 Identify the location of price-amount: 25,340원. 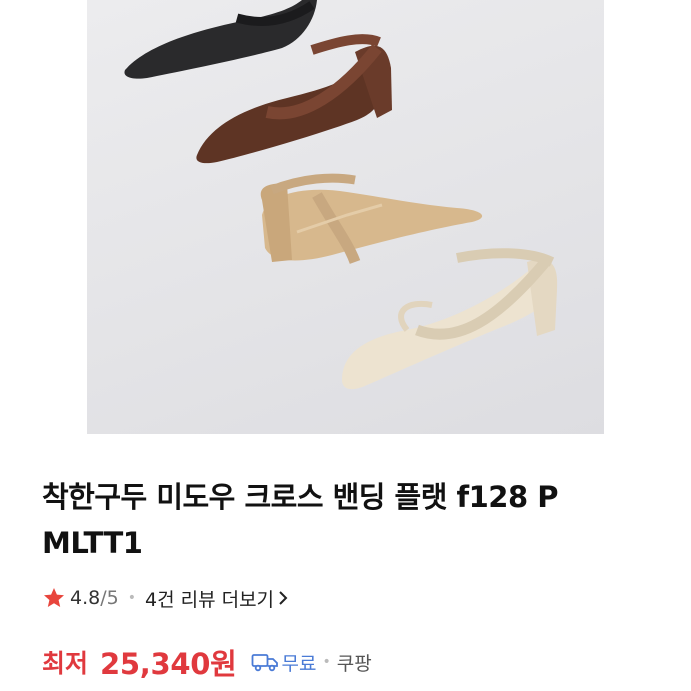
(168, 664).